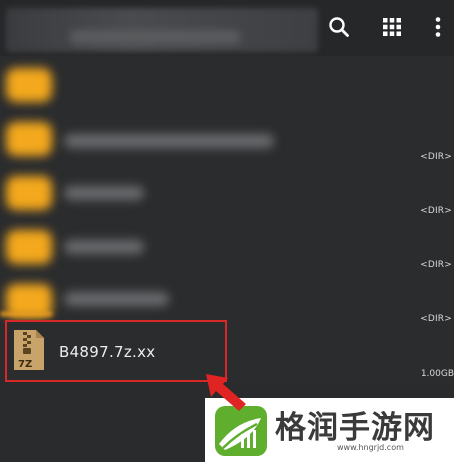 The width and height of the screenshot is (454, 462). I want to click on archive-type-label: 7Z, so click(25, 364).